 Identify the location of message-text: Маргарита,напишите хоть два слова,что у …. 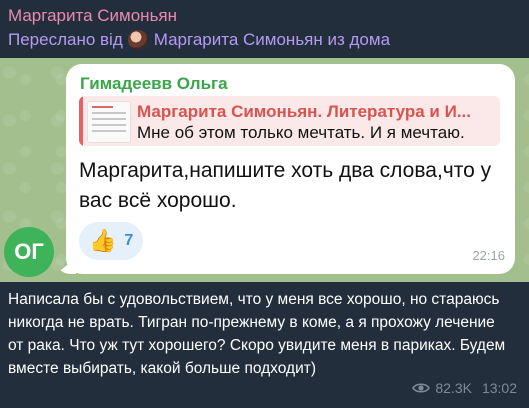
(285, 185).